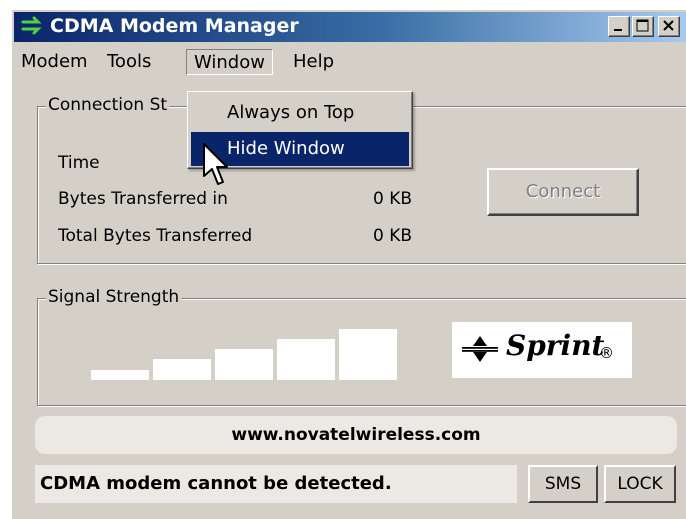 Image resolution: width=686 pixels, height=519 pixels. I want to click on total-bytes-value: 0 KB, so click(392, 236).